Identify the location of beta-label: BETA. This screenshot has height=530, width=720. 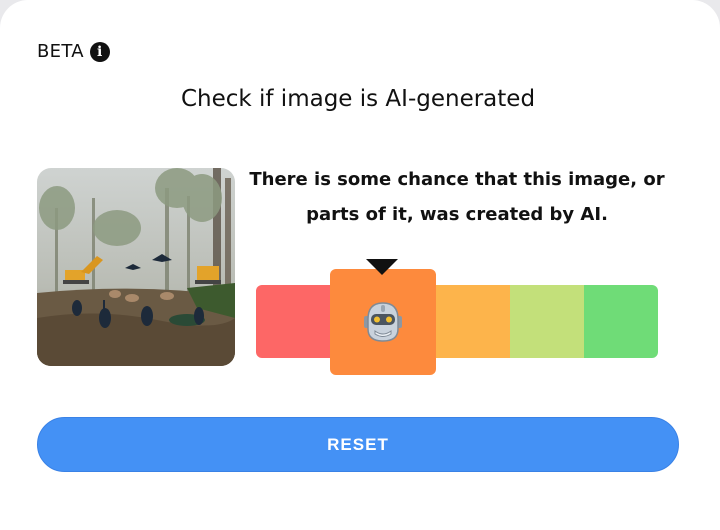
(60, 51).